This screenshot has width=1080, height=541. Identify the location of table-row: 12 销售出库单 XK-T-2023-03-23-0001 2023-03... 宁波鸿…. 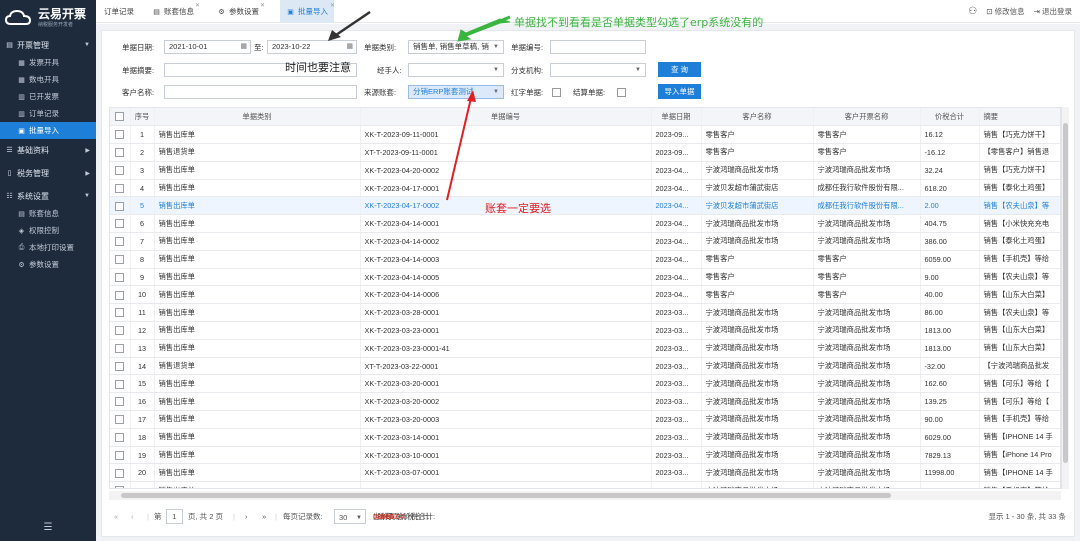
(585, 330).